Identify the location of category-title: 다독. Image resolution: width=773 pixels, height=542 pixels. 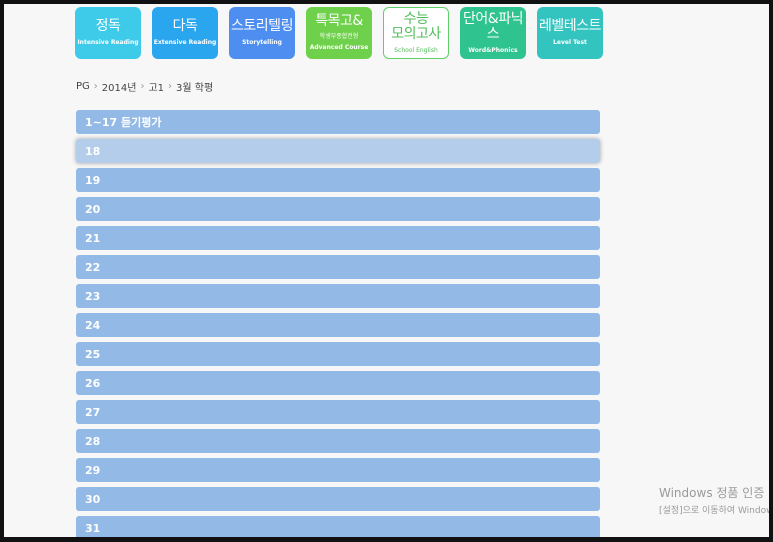
(185, 26).